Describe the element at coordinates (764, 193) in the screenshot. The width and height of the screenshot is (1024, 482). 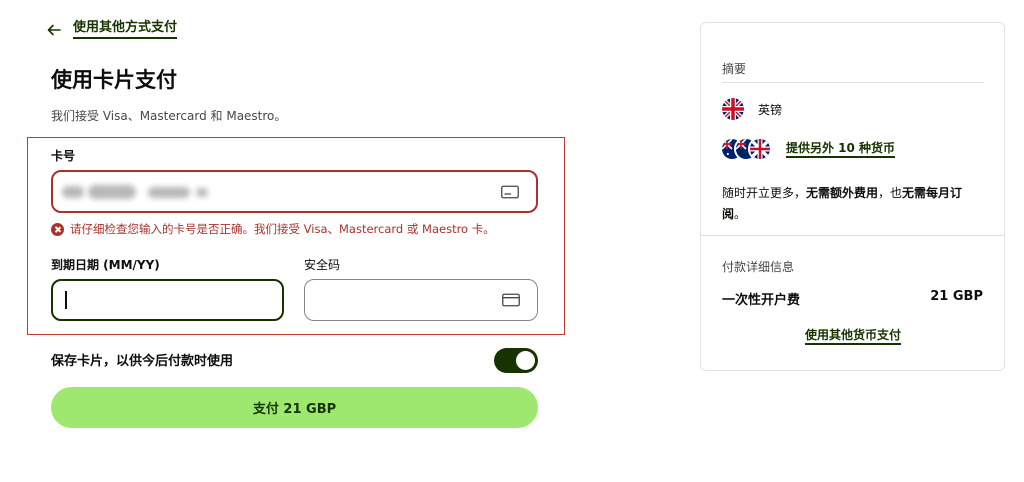
I see `note-text: 随时开立更多，` at that location.